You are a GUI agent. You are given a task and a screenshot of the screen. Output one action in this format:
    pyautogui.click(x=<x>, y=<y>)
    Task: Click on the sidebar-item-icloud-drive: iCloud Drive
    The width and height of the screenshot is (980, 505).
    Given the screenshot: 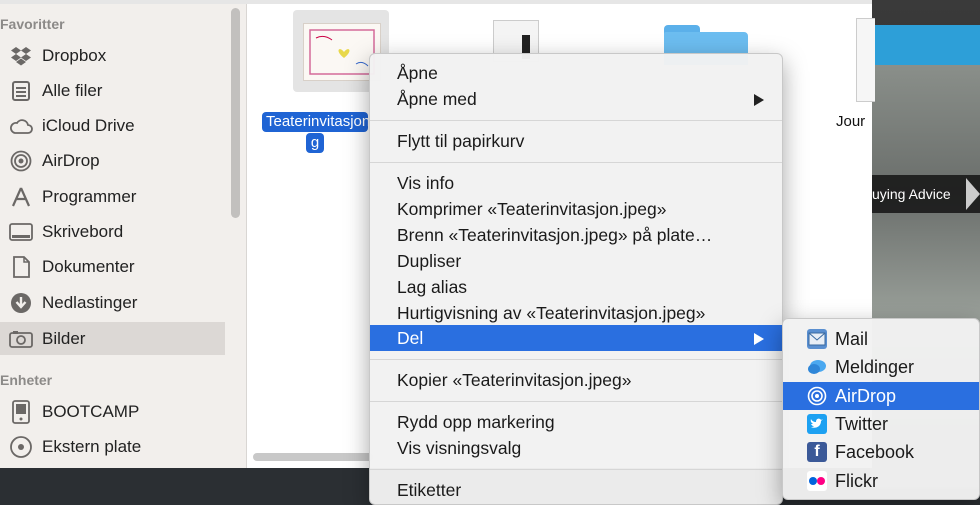 What is the action you would take?
    pyautogui.click(x=112, y=125)
    